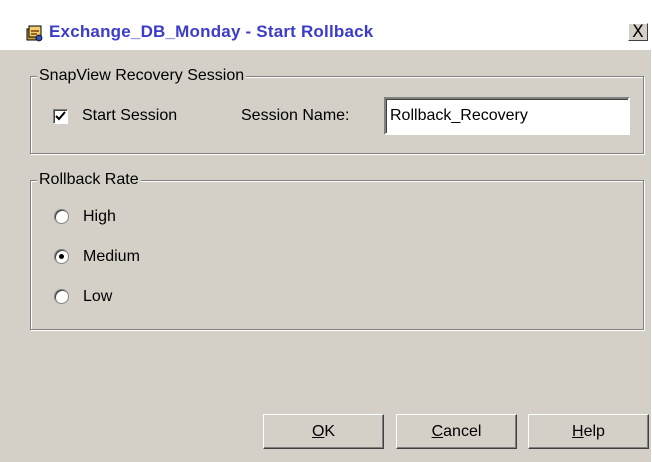 This screenshot has height=462, width=652. I want to click on rate-high-radio, so click(61, 216).